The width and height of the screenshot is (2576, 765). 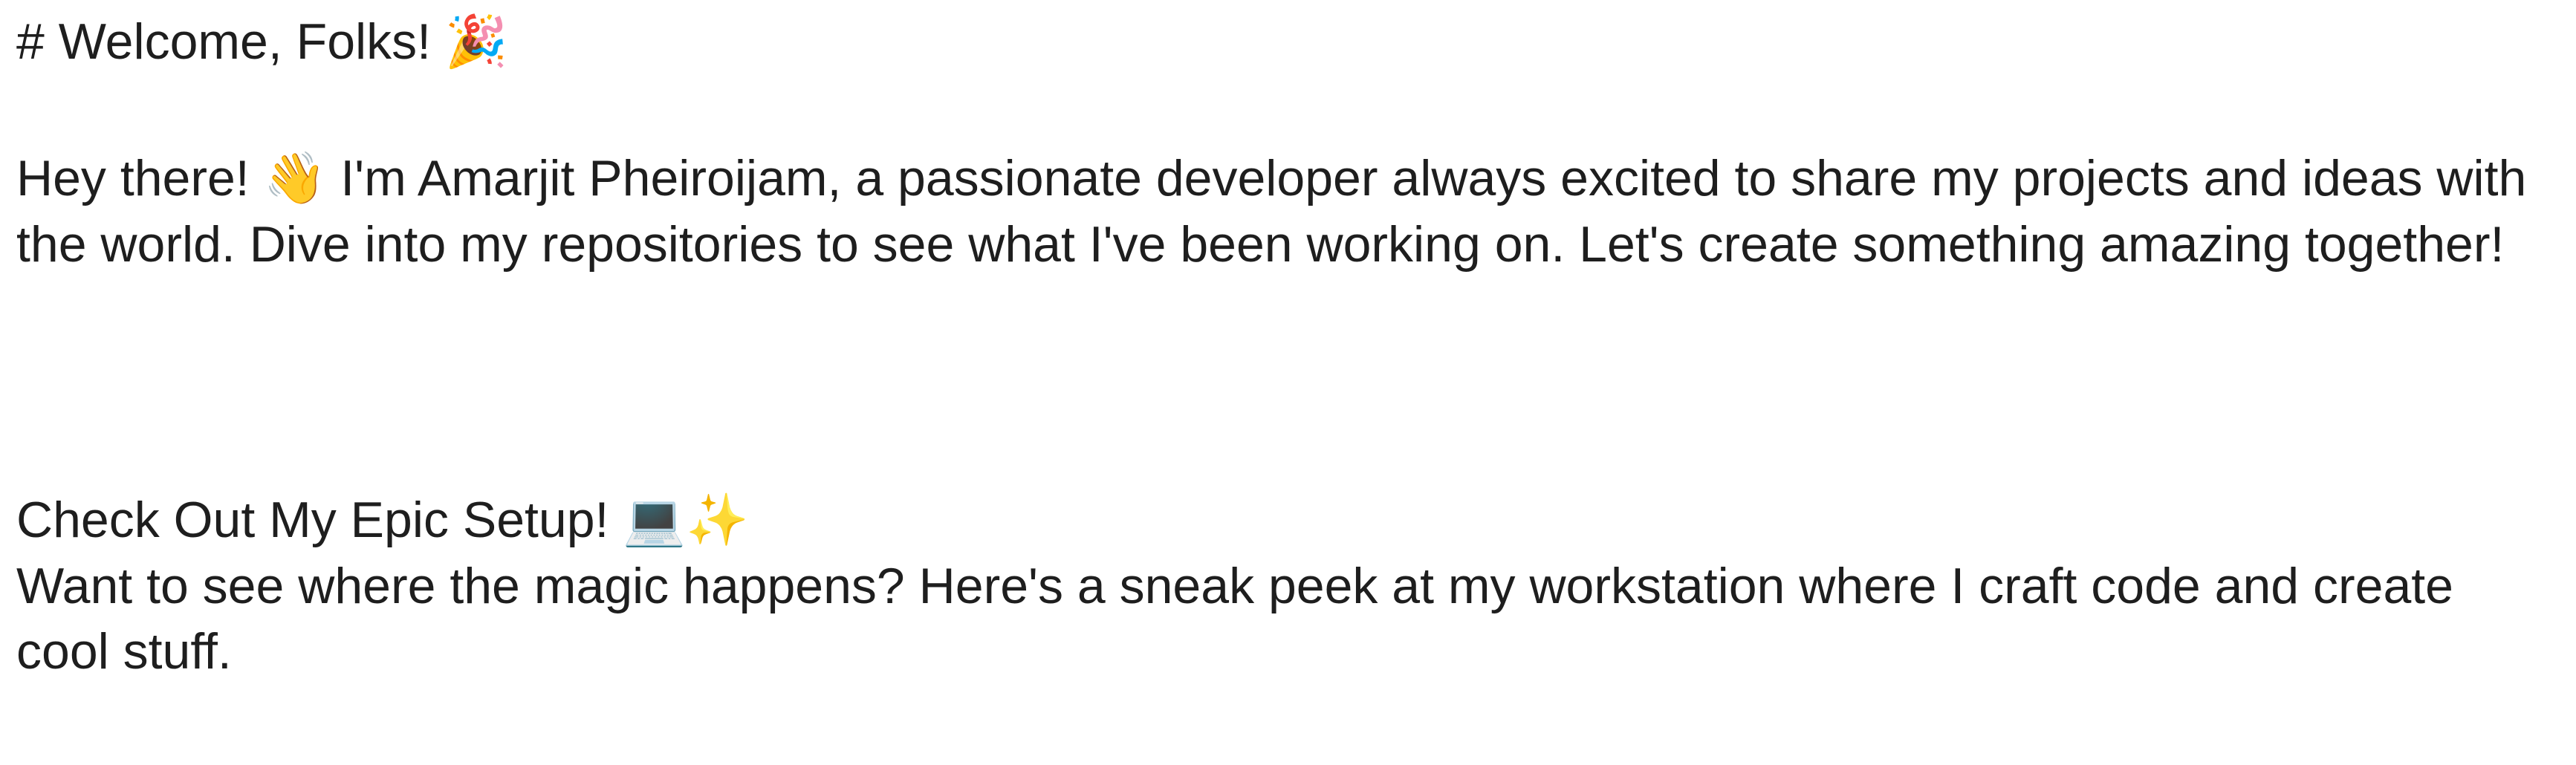 What do you see at coordinates (1288, 42) in the screenshot?
I see `welcome-heading: # Welcome, Folks! 🎉` at bounding box center [1288, 42].